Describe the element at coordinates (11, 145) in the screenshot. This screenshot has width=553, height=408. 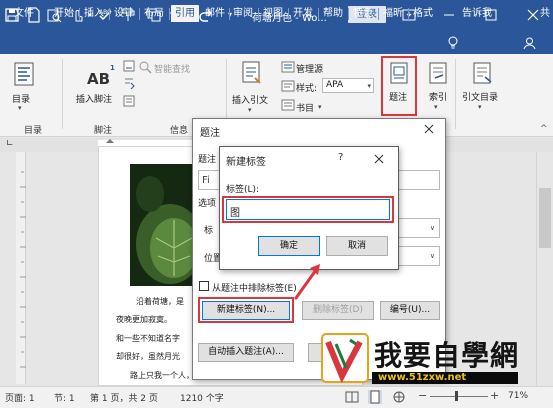
I see `tab-selector-icon: ∟` at that location.